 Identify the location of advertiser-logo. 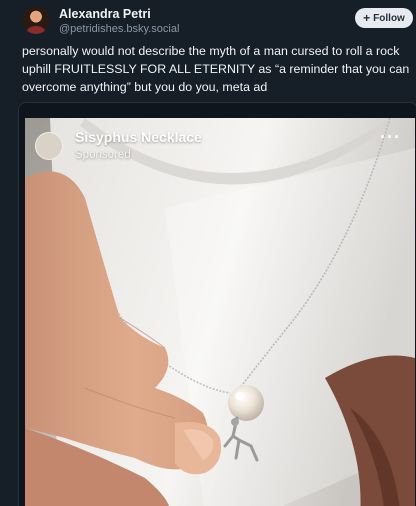
(49, 146).